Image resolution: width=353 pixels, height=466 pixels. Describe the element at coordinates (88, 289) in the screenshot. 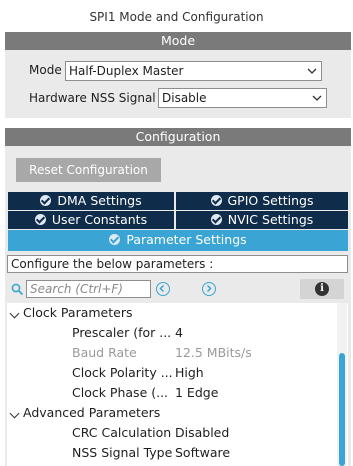

I see `search-input: Search (Ctrl+F)` at that location.